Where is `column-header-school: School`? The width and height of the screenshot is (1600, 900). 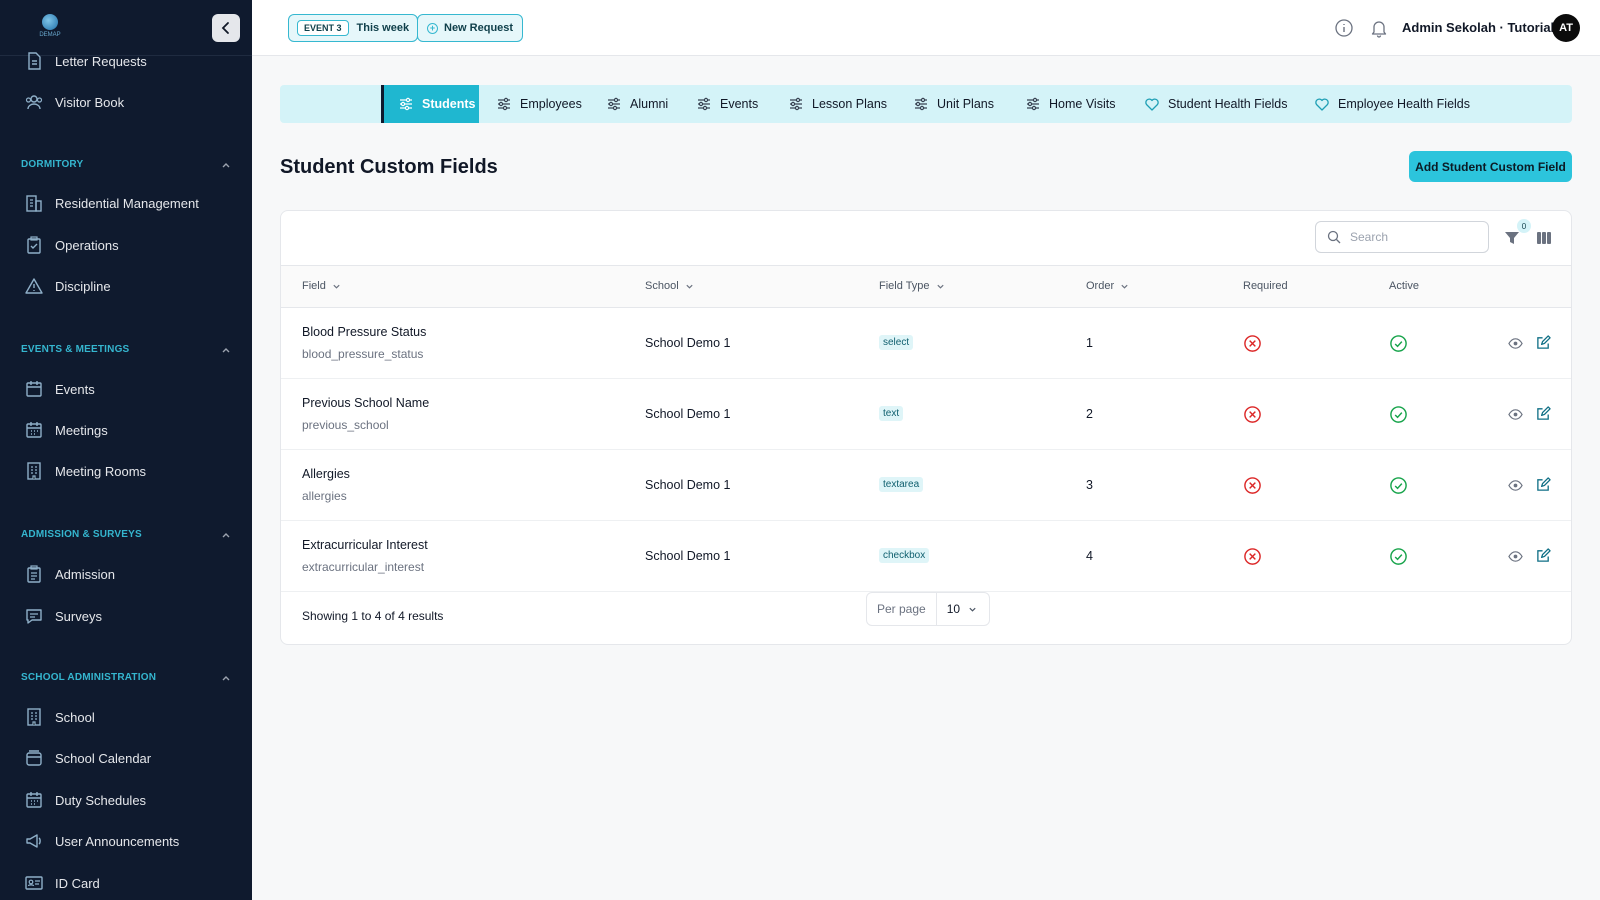 column-header-school: School is located at coordinates (669, 286).